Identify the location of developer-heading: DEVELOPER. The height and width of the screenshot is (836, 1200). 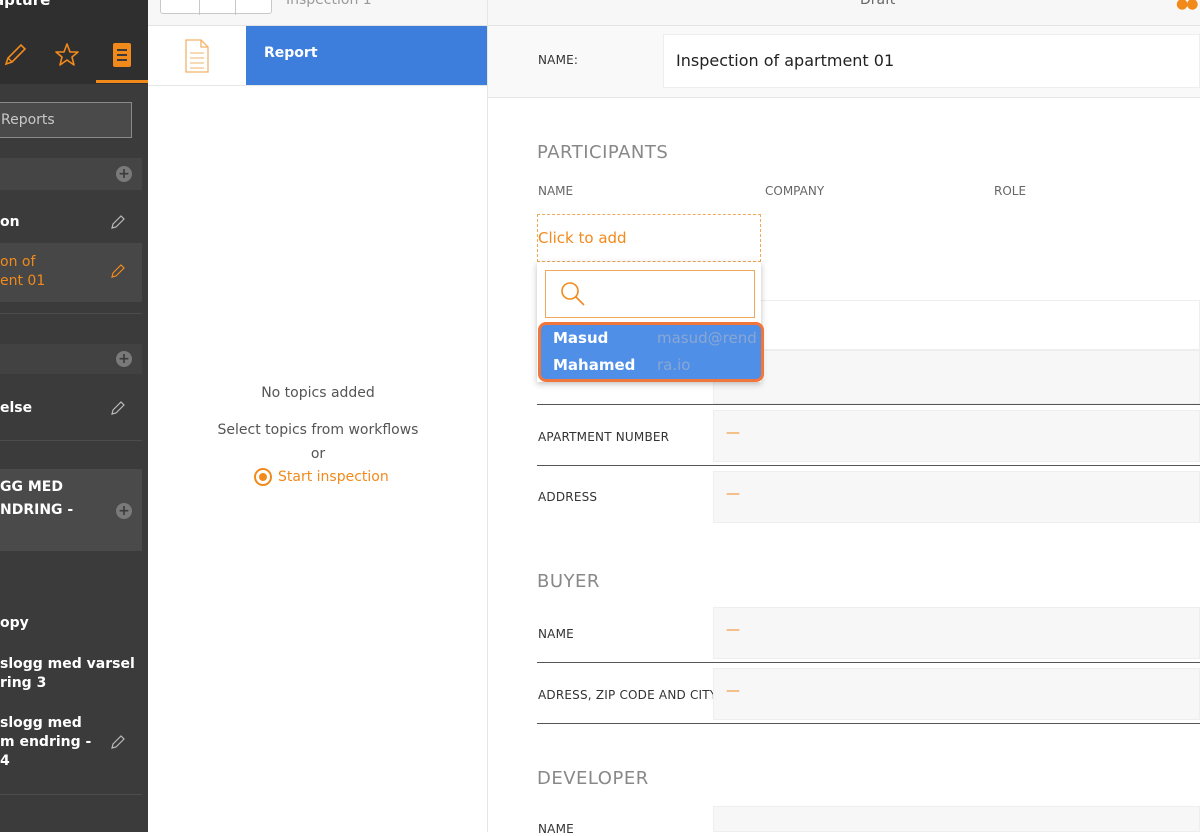
(593, 778).